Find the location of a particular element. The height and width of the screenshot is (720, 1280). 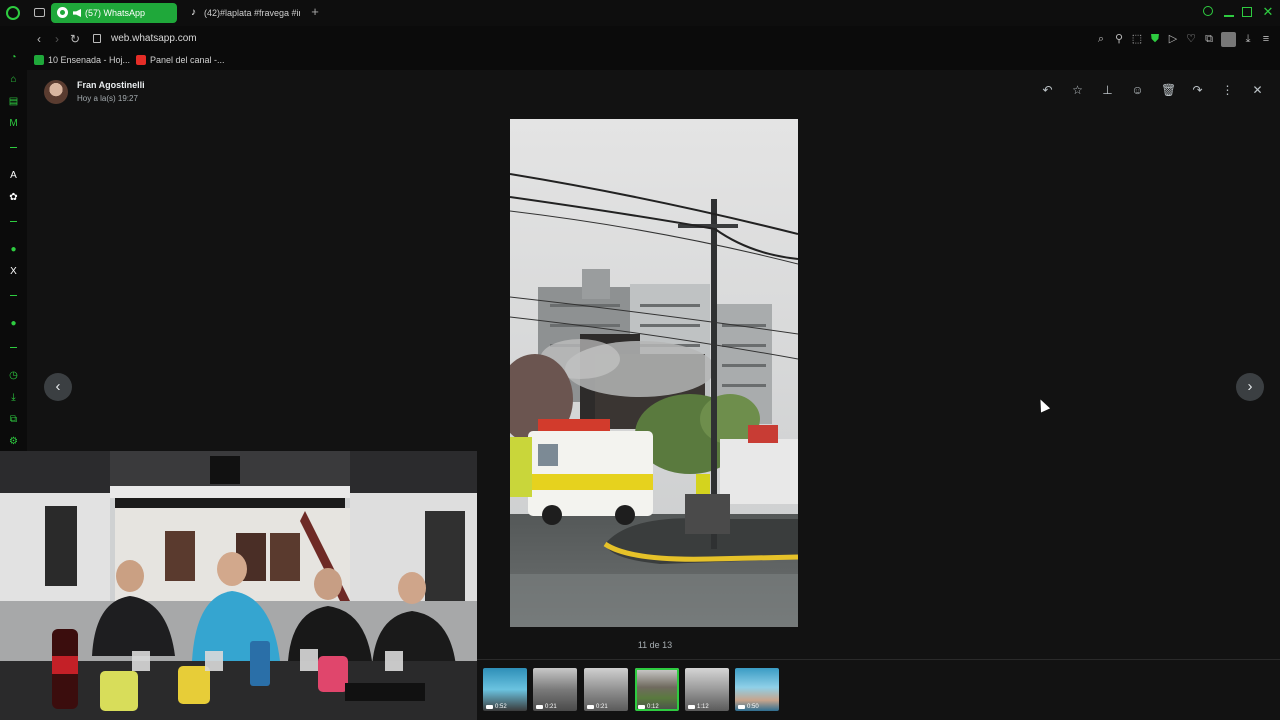

sheets-icon is located at coordinates (39, 60).